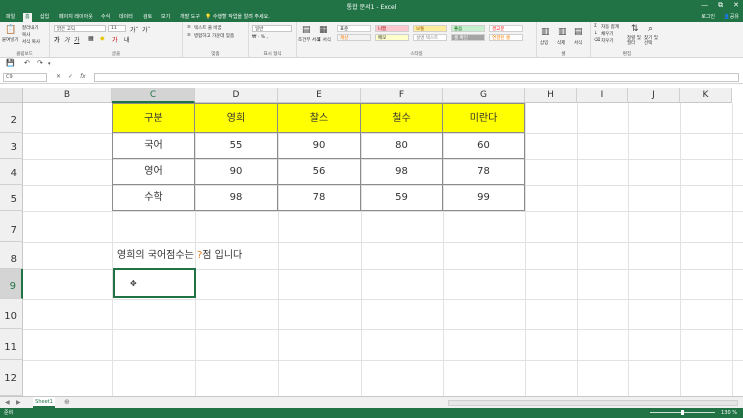 This screenshot has height=418, width=743. What do you see at coordinates (189, 35) in the screenshot?
I see `align-left-icon: ≡` at bounding box center [189, 35].